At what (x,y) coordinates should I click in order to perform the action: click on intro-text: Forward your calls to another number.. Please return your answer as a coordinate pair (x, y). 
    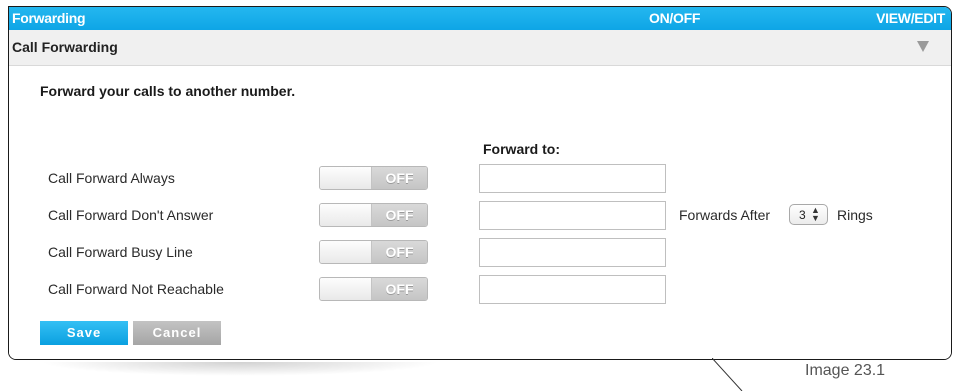
    Looking at the image, I should click on (168, 91).